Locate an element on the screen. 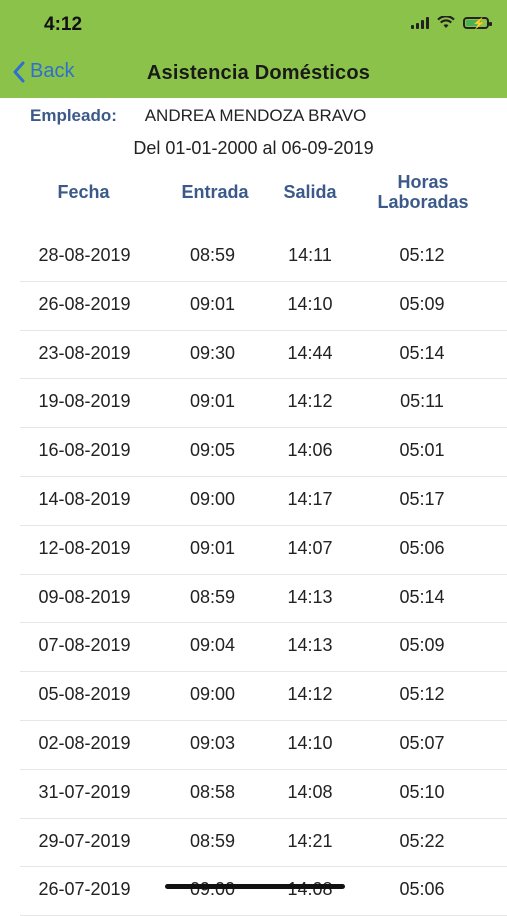  salida-cell: 14:17 is located at coordinates (310, 498).